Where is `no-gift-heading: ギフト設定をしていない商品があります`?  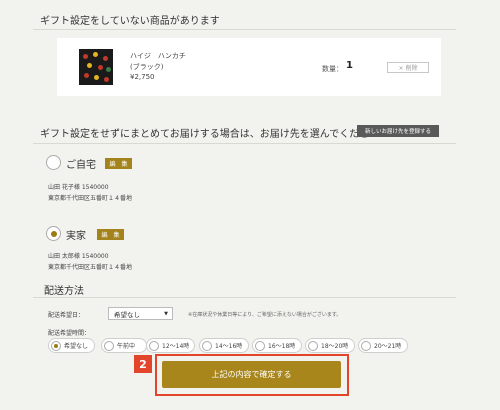 no-gift-heading: ギフト設定をしていない商品があります is located at coordinates (130, 21).